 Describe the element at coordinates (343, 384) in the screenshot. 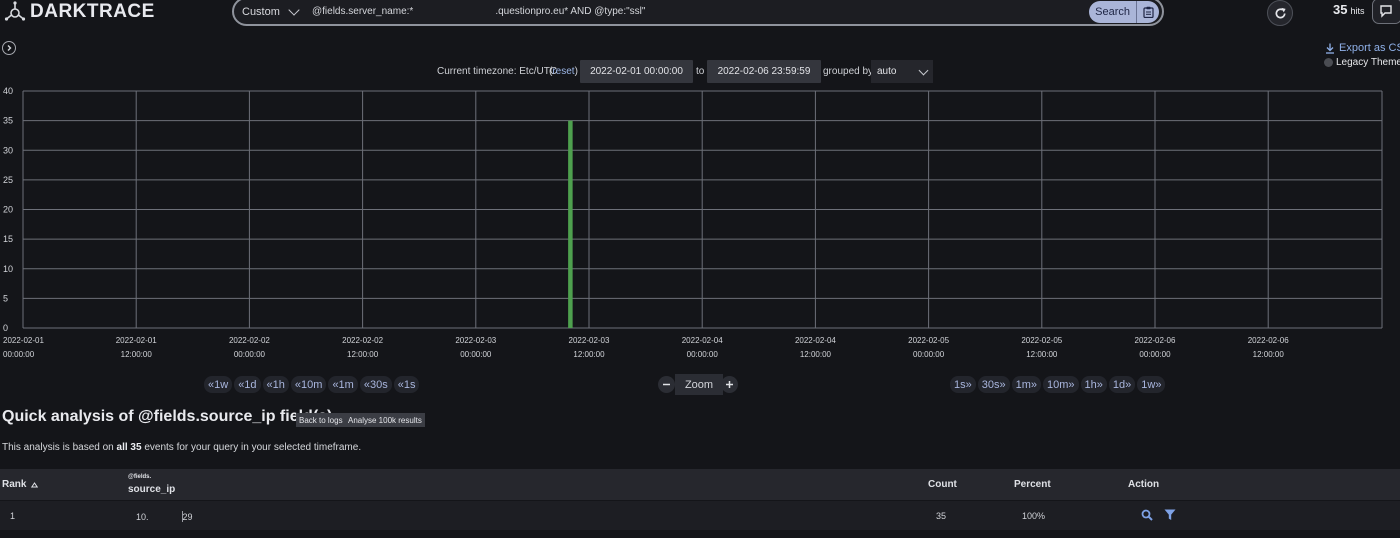

I see `back-1m-button: «1m` at that location.